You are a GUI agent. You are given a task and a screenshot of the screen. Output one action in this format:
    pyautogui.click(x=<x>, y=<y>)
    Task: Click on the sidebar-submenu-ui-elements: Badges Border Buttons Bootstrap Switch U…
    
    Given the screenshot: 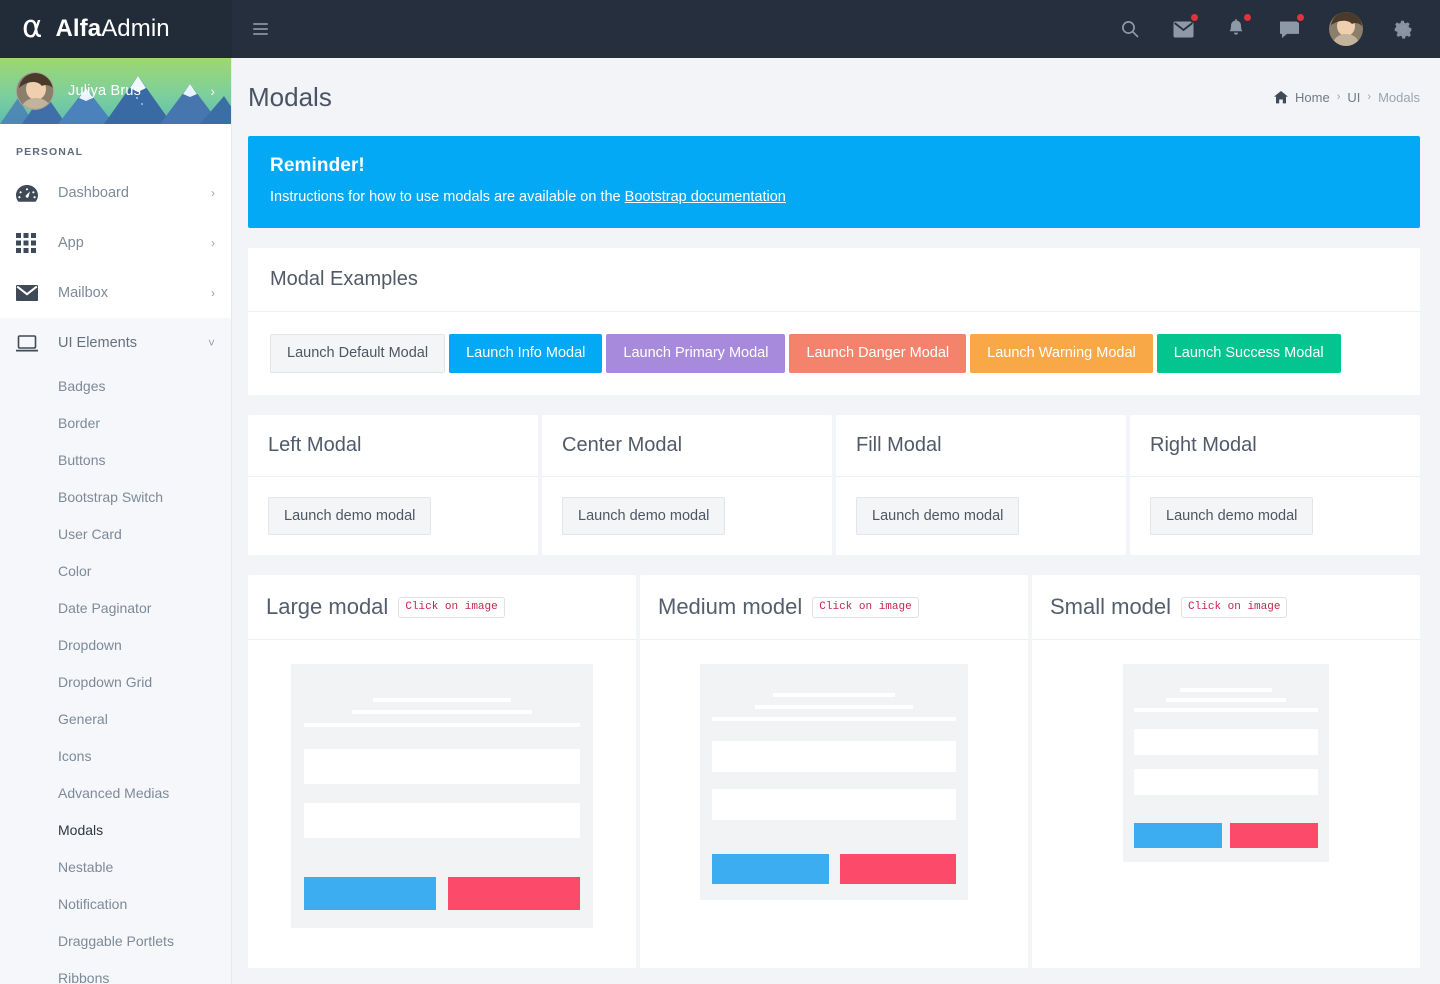 What is the action you would take?
    pyautogui.click(x=115, y=676)
    